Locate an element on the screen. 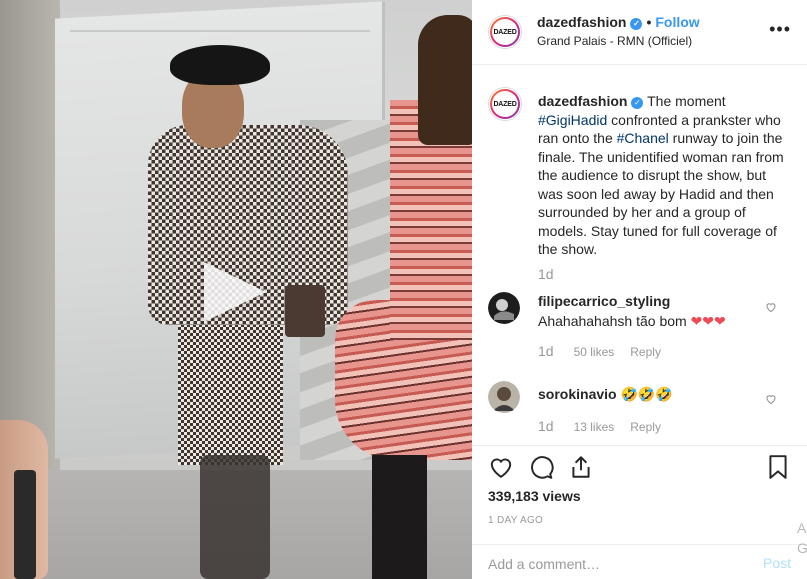  laughing-emoji-icon: 🤣🤣🤣 is located at coordinates (646, 394).